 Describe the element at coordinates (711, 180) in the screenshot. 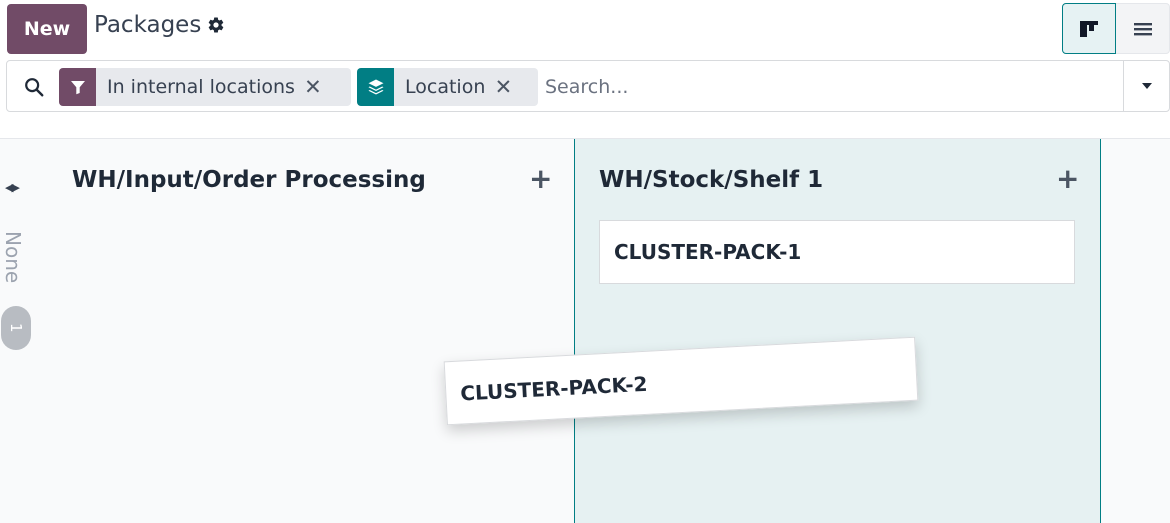

I see `column-title: WH/Stock/Shelf 1` at that location.